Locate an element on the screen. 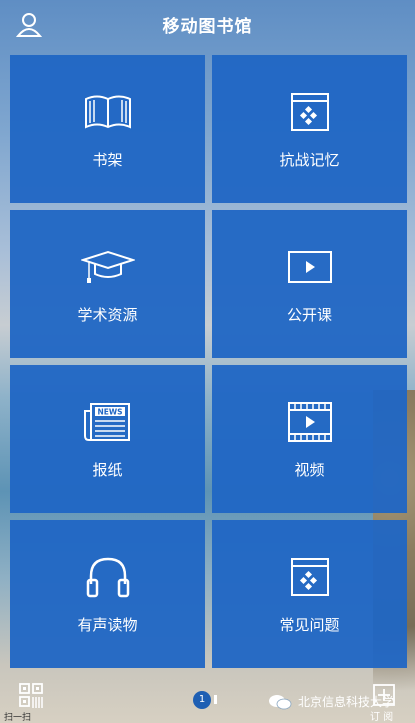 This screenshot has height=723, width=415. tile-label: 抗战记忆 is located at coordinates (309, 159).